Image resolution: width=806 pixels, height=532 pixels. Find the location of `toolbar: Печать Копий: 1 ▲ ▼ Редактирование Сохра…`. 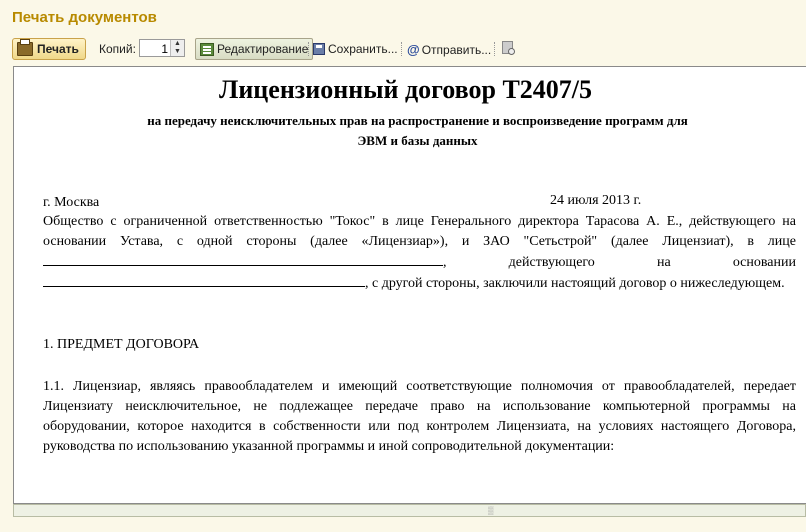

toolbar: Печать Копий: 1 ▲ ▼ Редактирование Сохра… is located at coordinates (403, 49).